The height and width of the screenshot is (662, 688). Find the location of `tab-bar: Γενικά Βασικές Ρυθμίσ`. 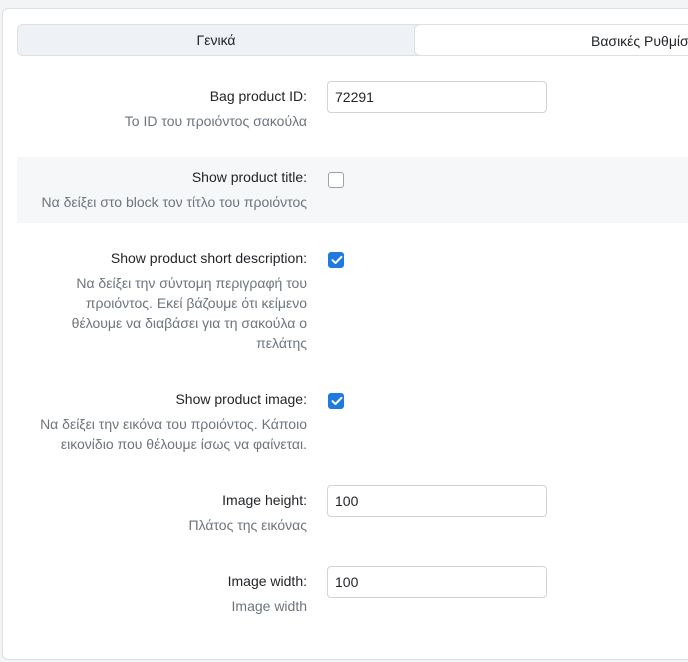

tab-bar: Γενικά Βασικές Ρυθμίσ is located at coordinates (352, 40).